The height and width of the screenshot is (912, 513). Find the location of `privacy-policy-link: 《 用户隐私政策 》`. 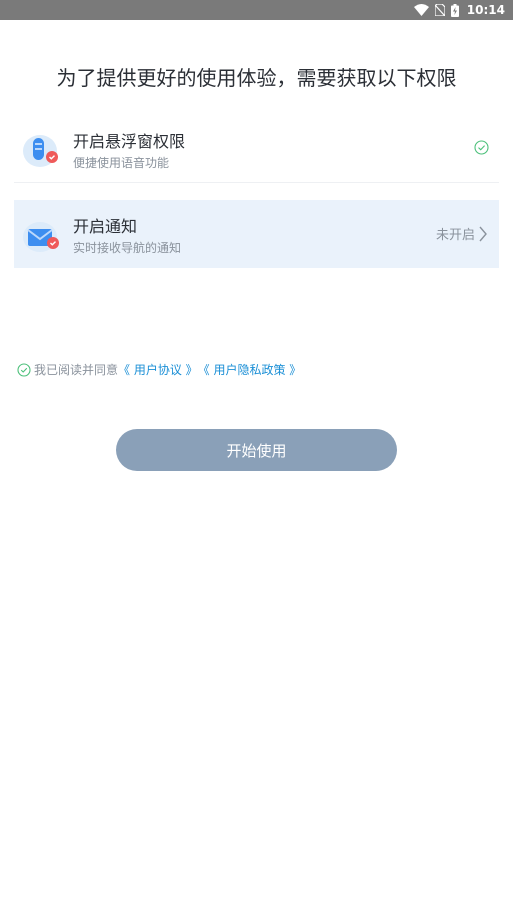

privacy-policy-link: 《 用户隐私政策 》 is located at coordinates (250, 369).